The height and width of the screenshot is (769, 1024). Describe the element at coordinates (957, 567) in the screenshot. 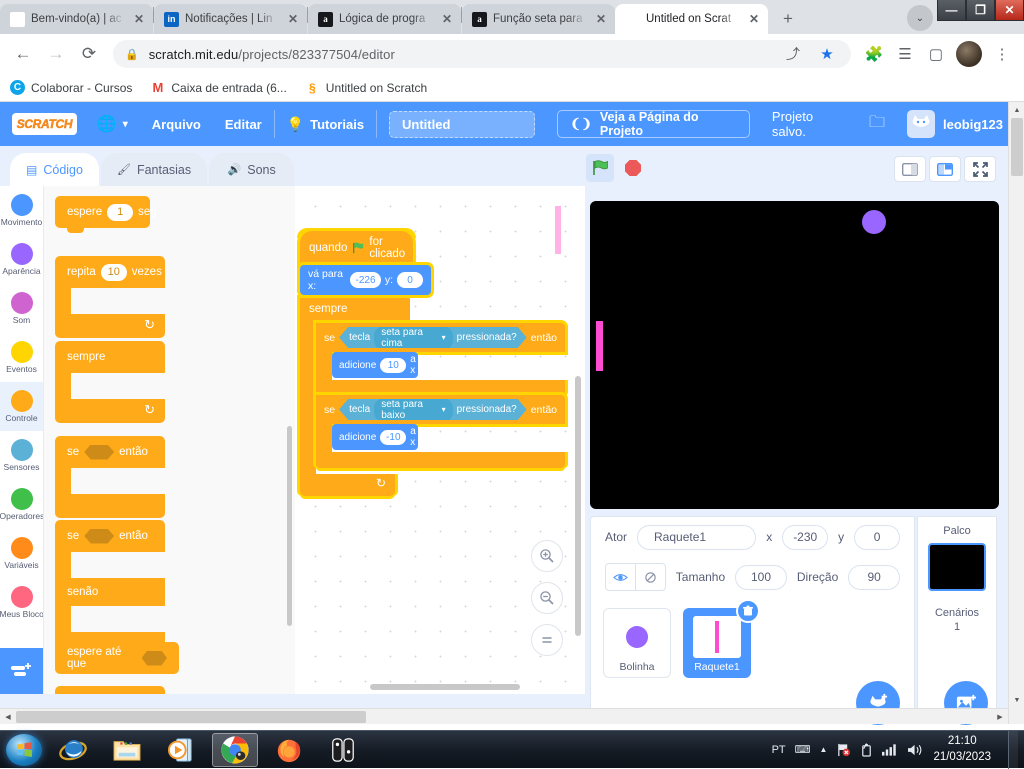

I see `stage-thumbnail` at that location.